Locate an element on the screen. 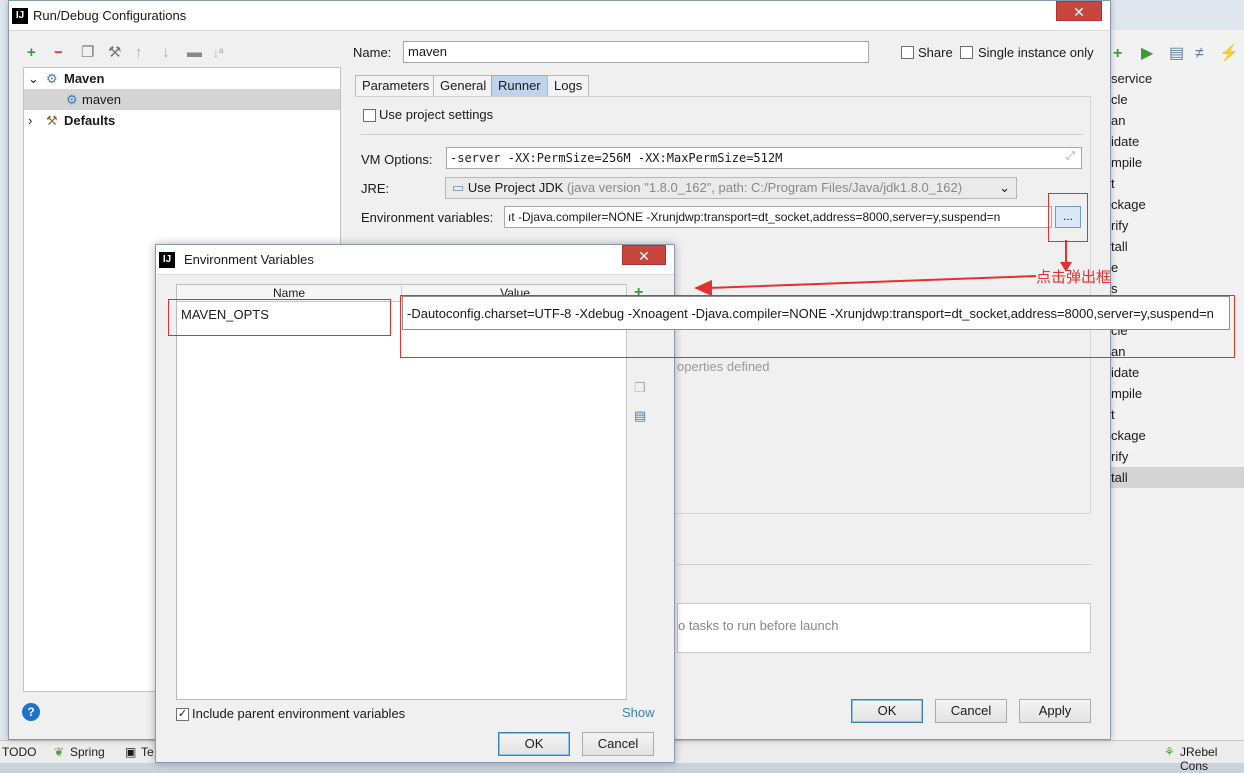  env-close-button: ✕ is located at coordinates (644, 255).